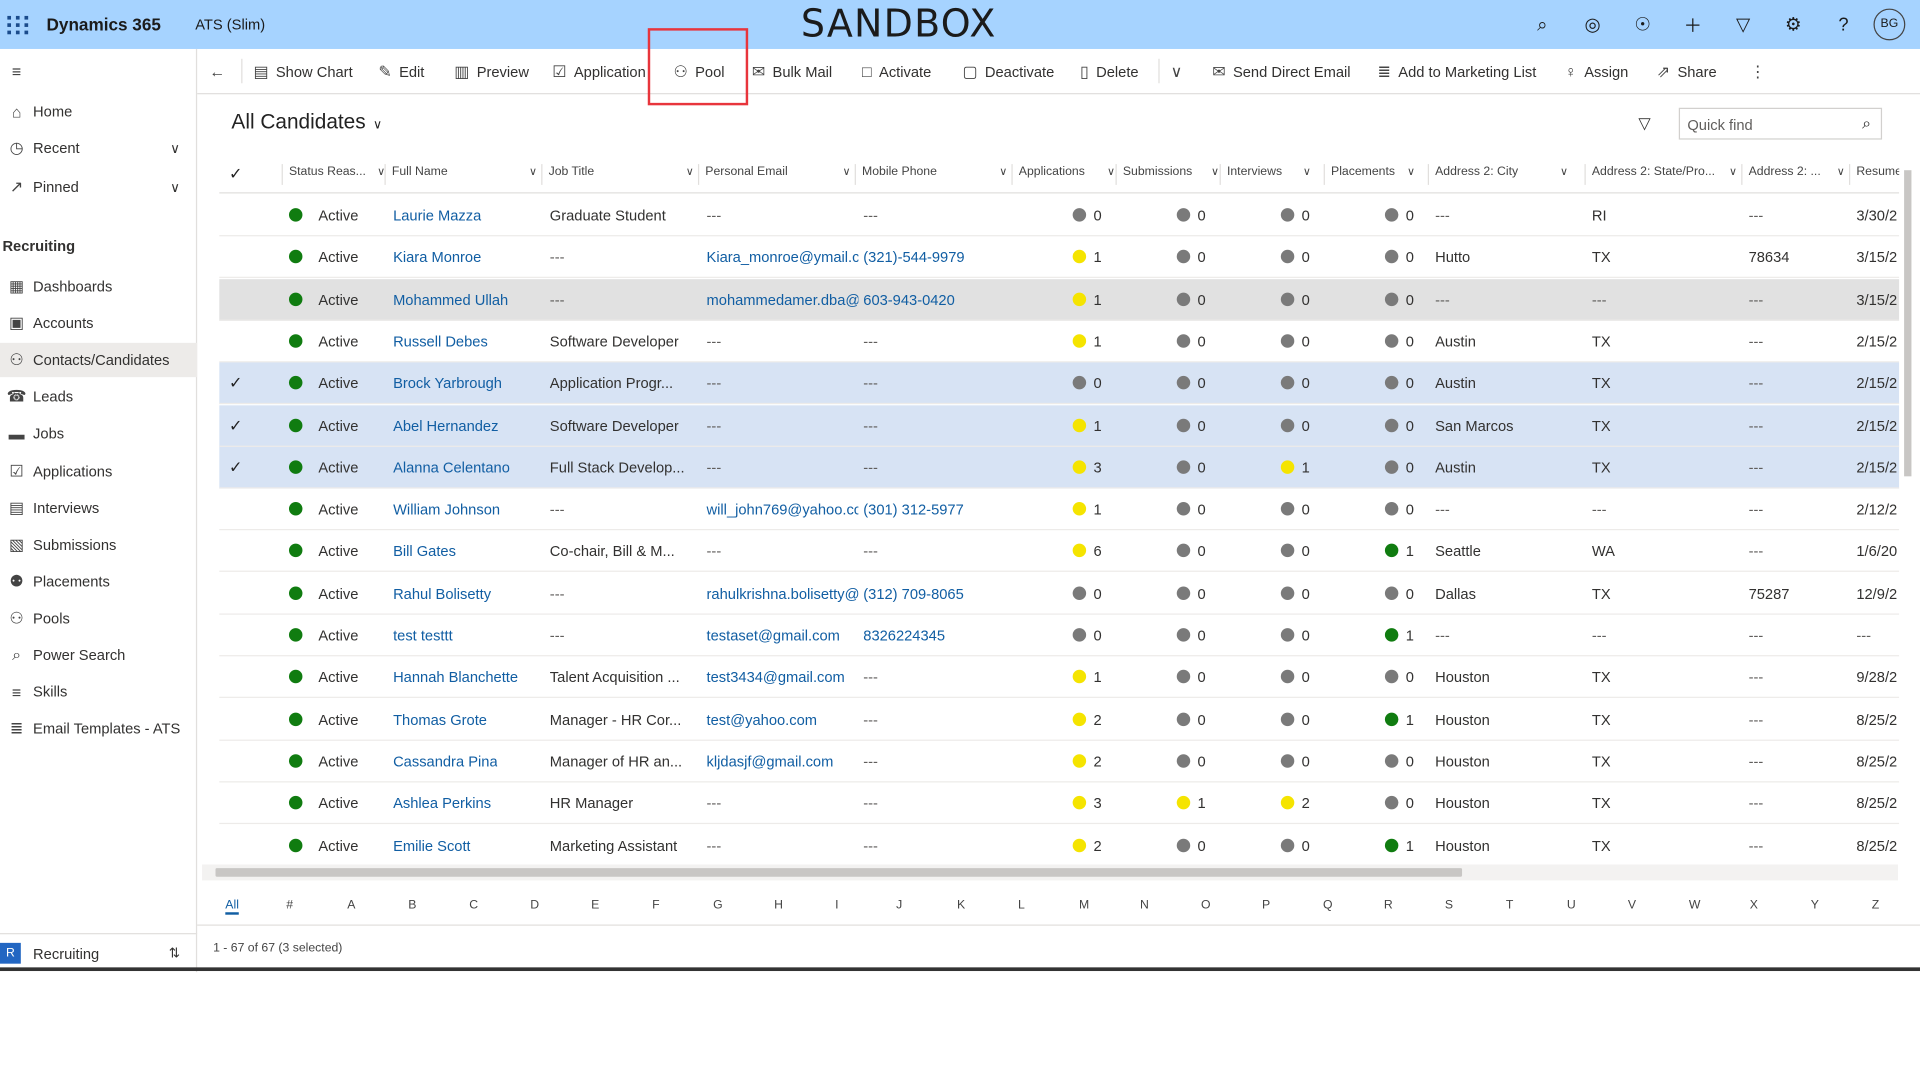 The height and width of the screenshot is (1080, 1920). I want to click on alphabet-filter-w: W, so click(1695, 905).